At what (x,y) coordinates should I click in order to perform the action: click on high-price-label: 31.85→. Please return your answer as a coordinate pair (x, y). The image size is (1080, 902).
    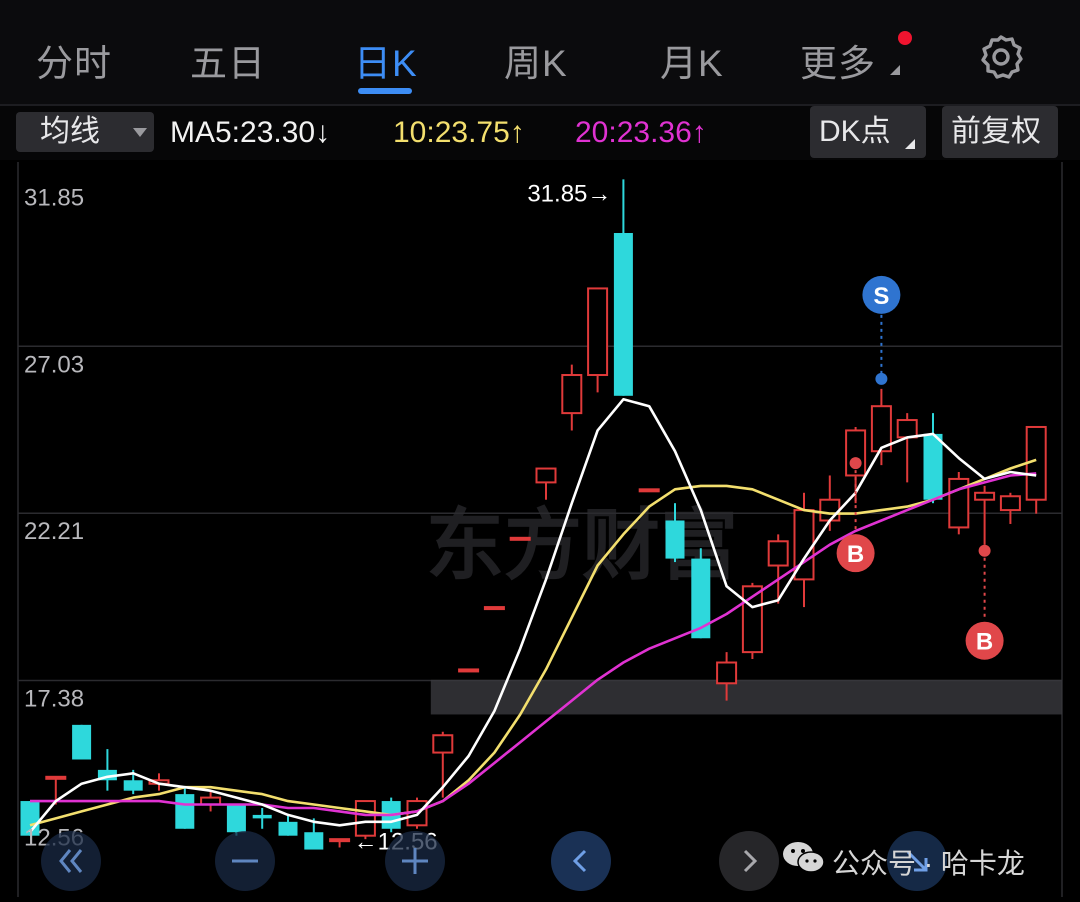
    Looking at the image, I should click on (569, 193).